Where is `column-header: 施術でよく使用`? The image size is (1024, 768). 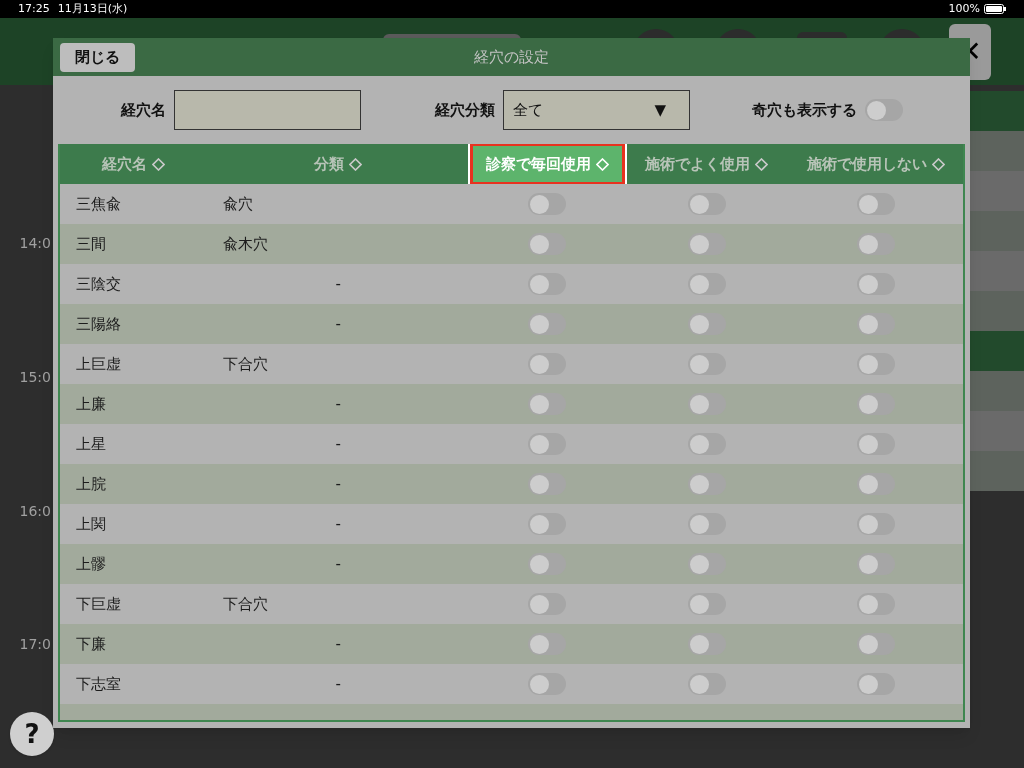 column-header: 施術でよく使用 is located at coordinates (707, 164).